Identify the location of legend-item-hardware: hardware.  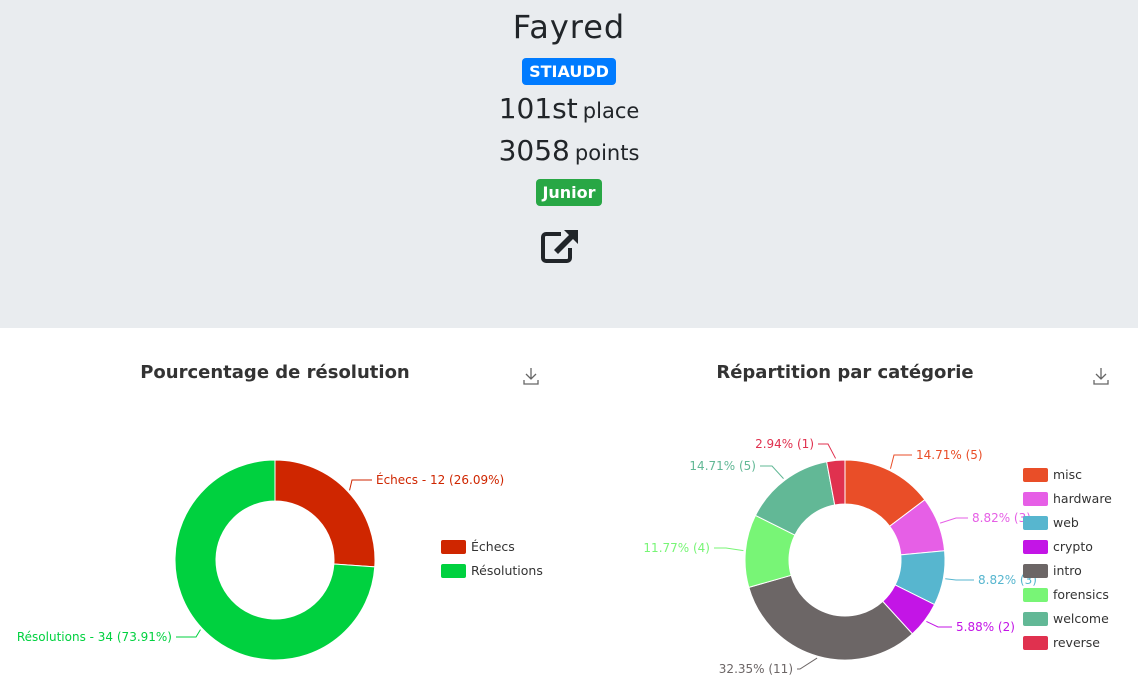
(1082, 498).